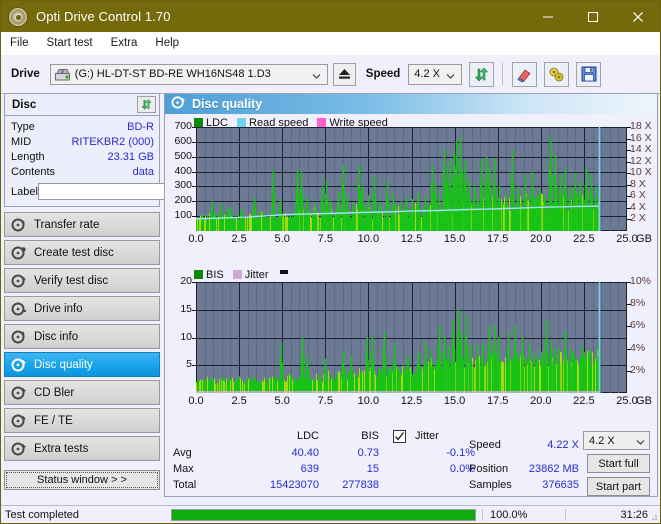 This screenshot has height=524, width=661. Describe the element at coordinates (602, 440) in the screenshot. I see `test-speed-value: 4.2 X` at that location.